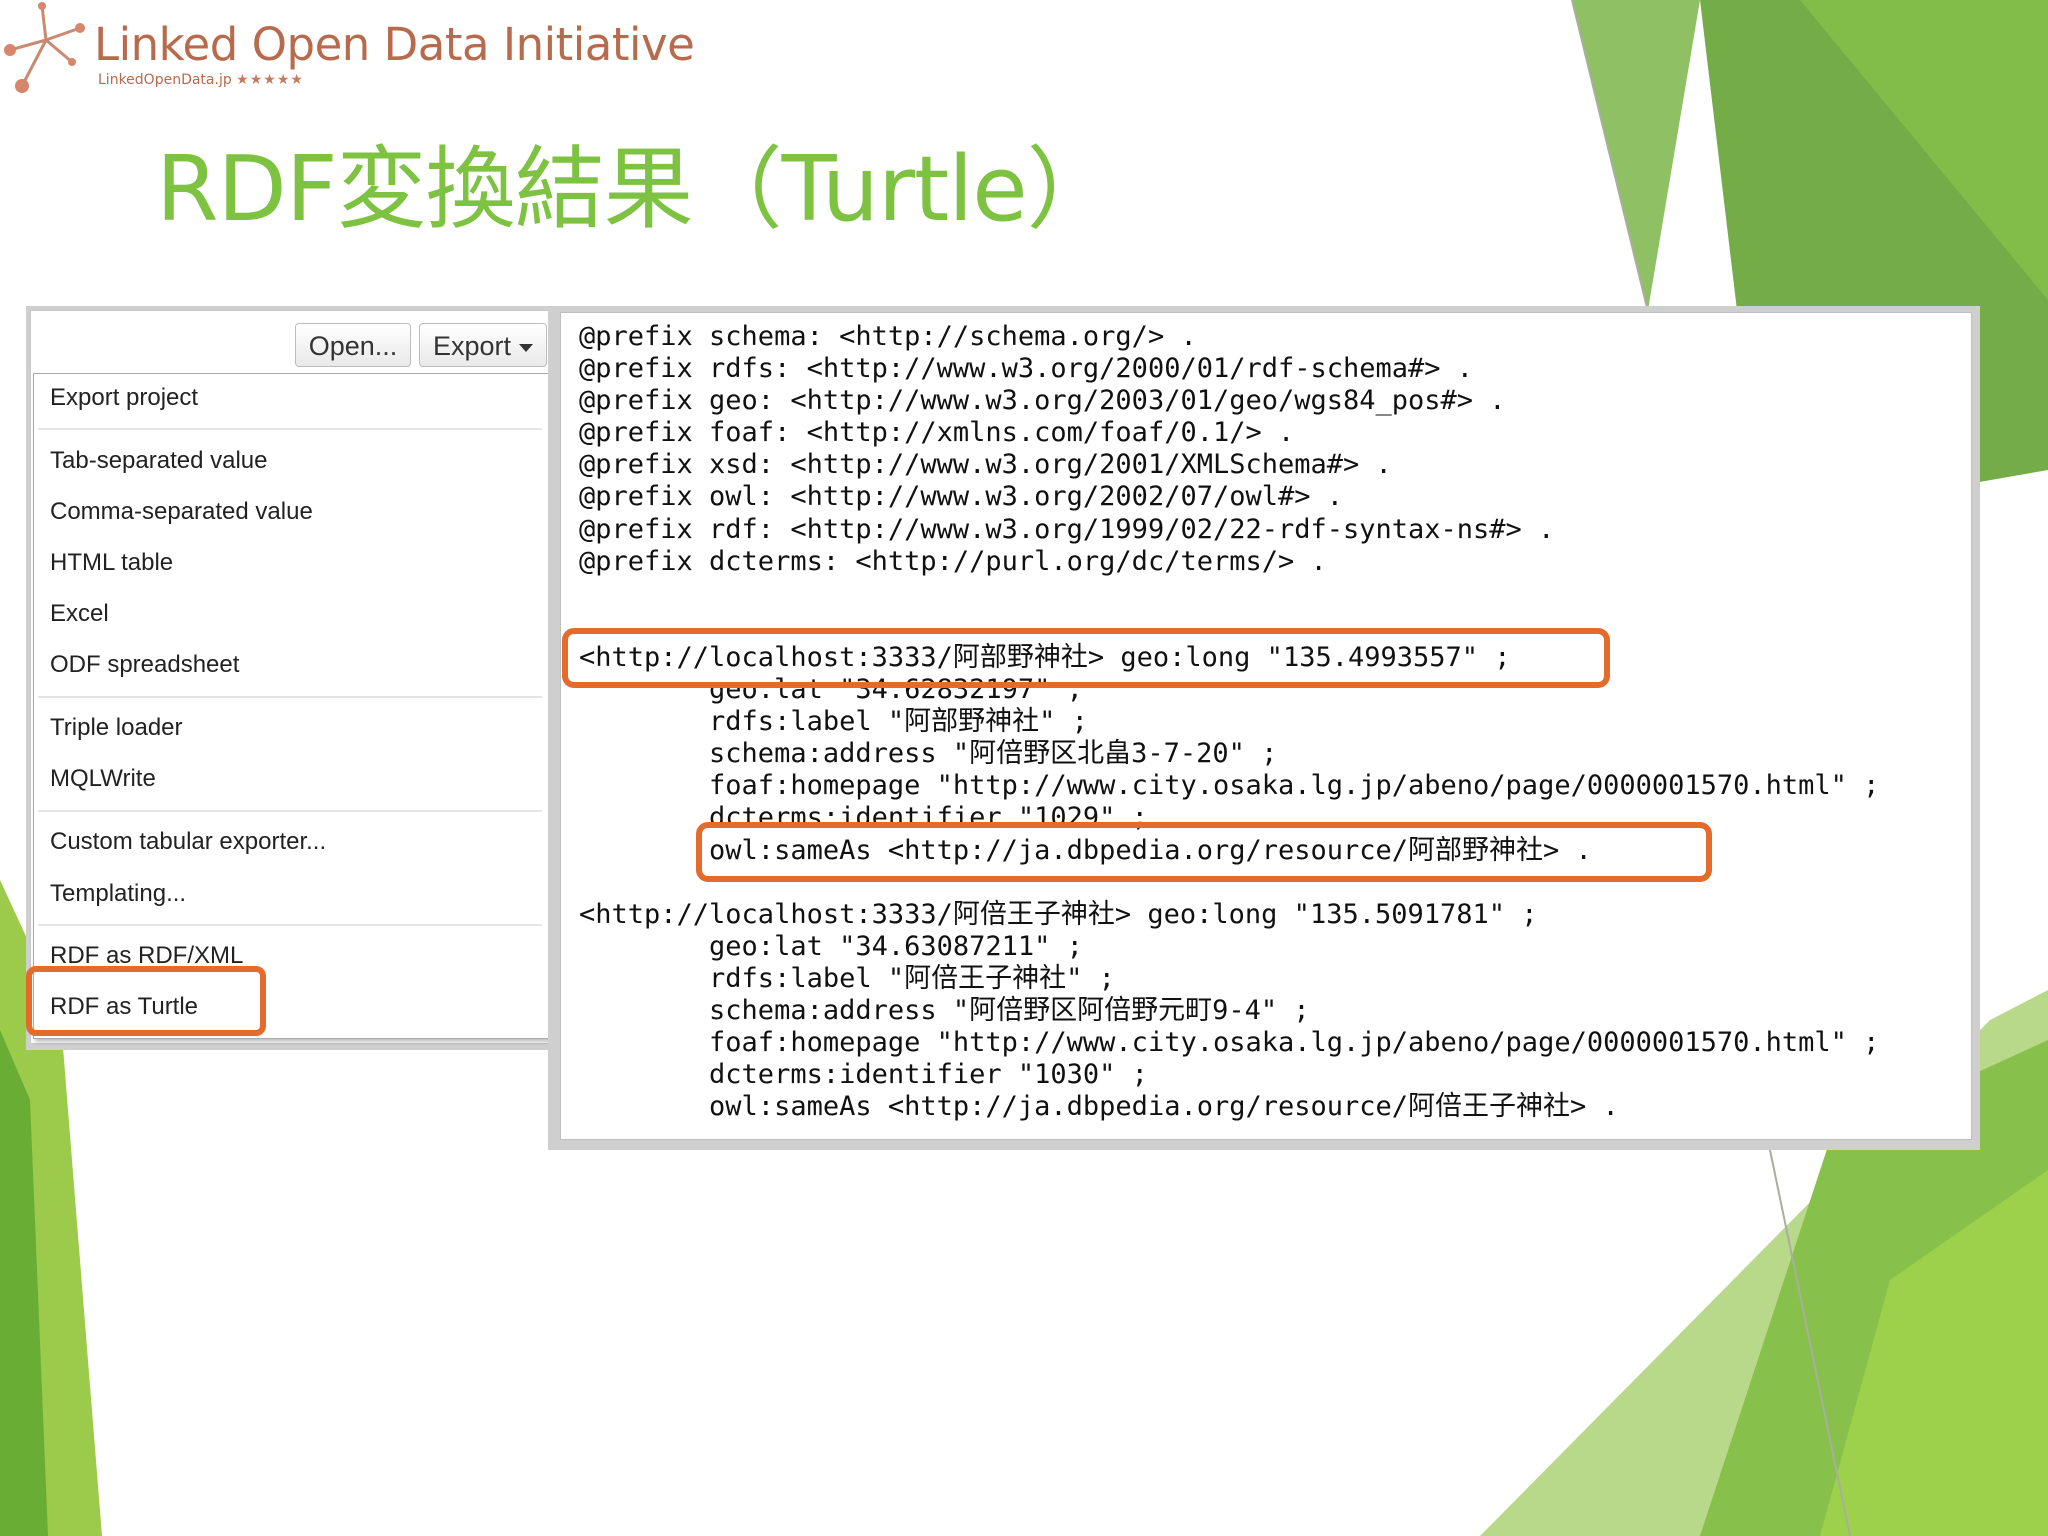 Image resolution: width=2048 pixels, height=1536 pixels. Describe the element at coordinates (847, 978) in the screenshot. I see `record2-line: rdfs:label "阿倍王子神社" ;` at that location.